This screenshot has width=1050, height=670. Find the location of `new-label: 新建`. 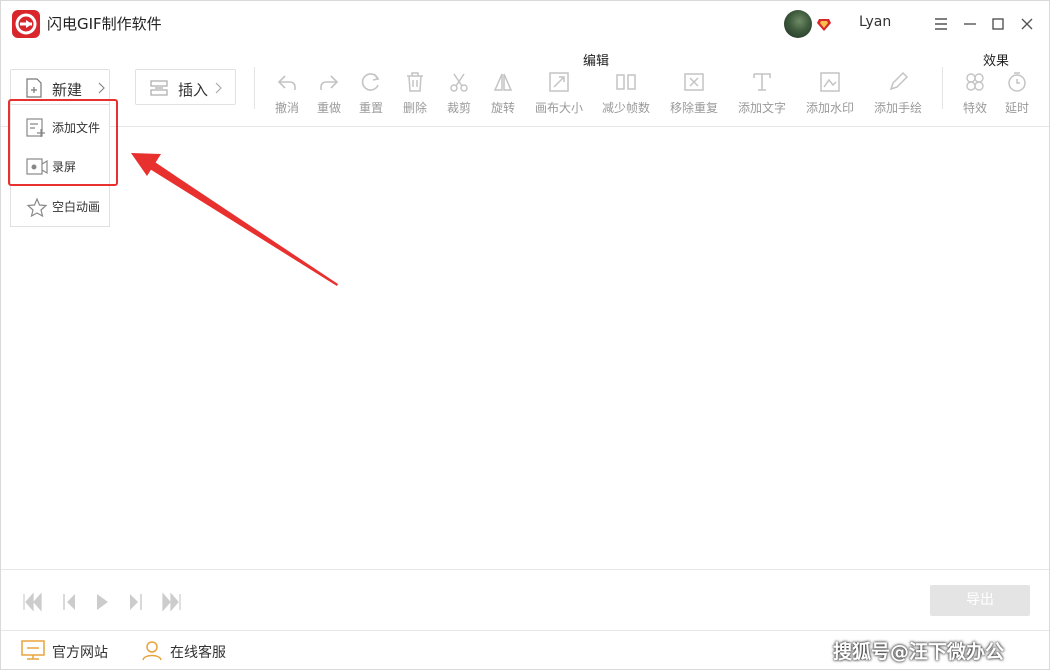

new-label: 新建 is located at coordinates (67, 90).